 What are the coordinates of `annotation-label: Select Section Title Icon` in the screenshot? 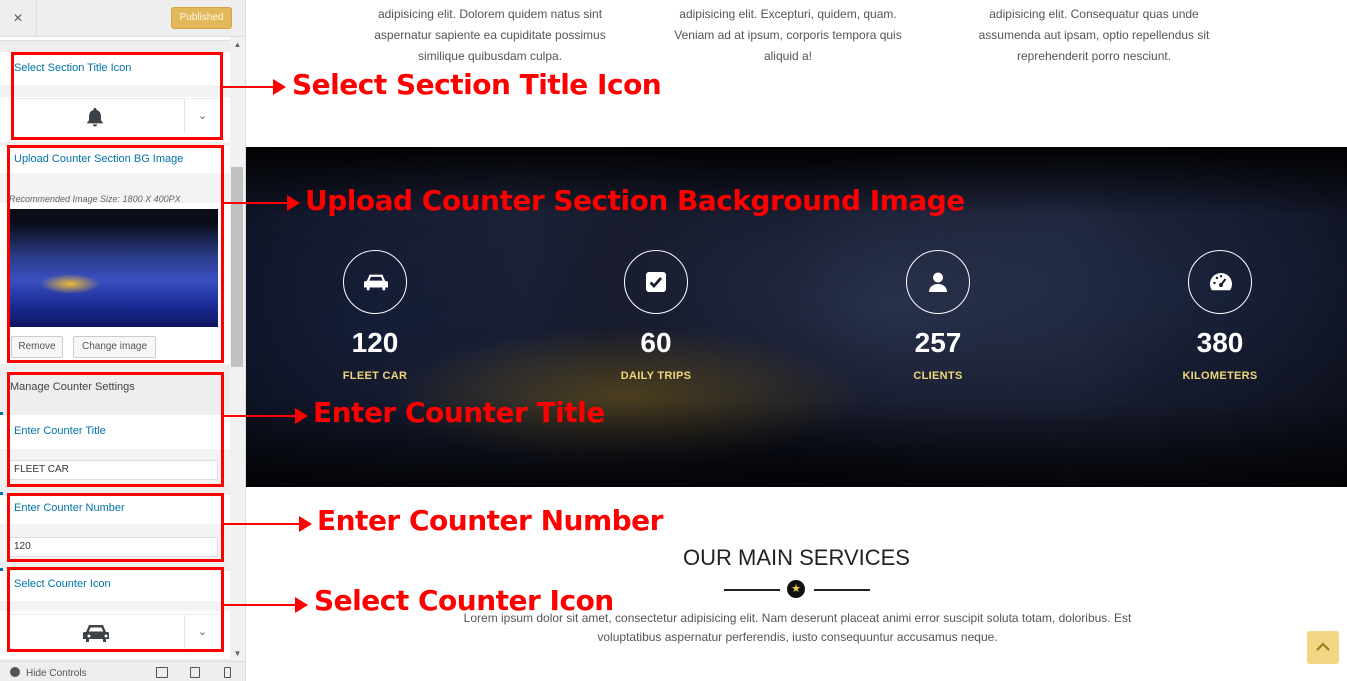 It's located at (477, 84).